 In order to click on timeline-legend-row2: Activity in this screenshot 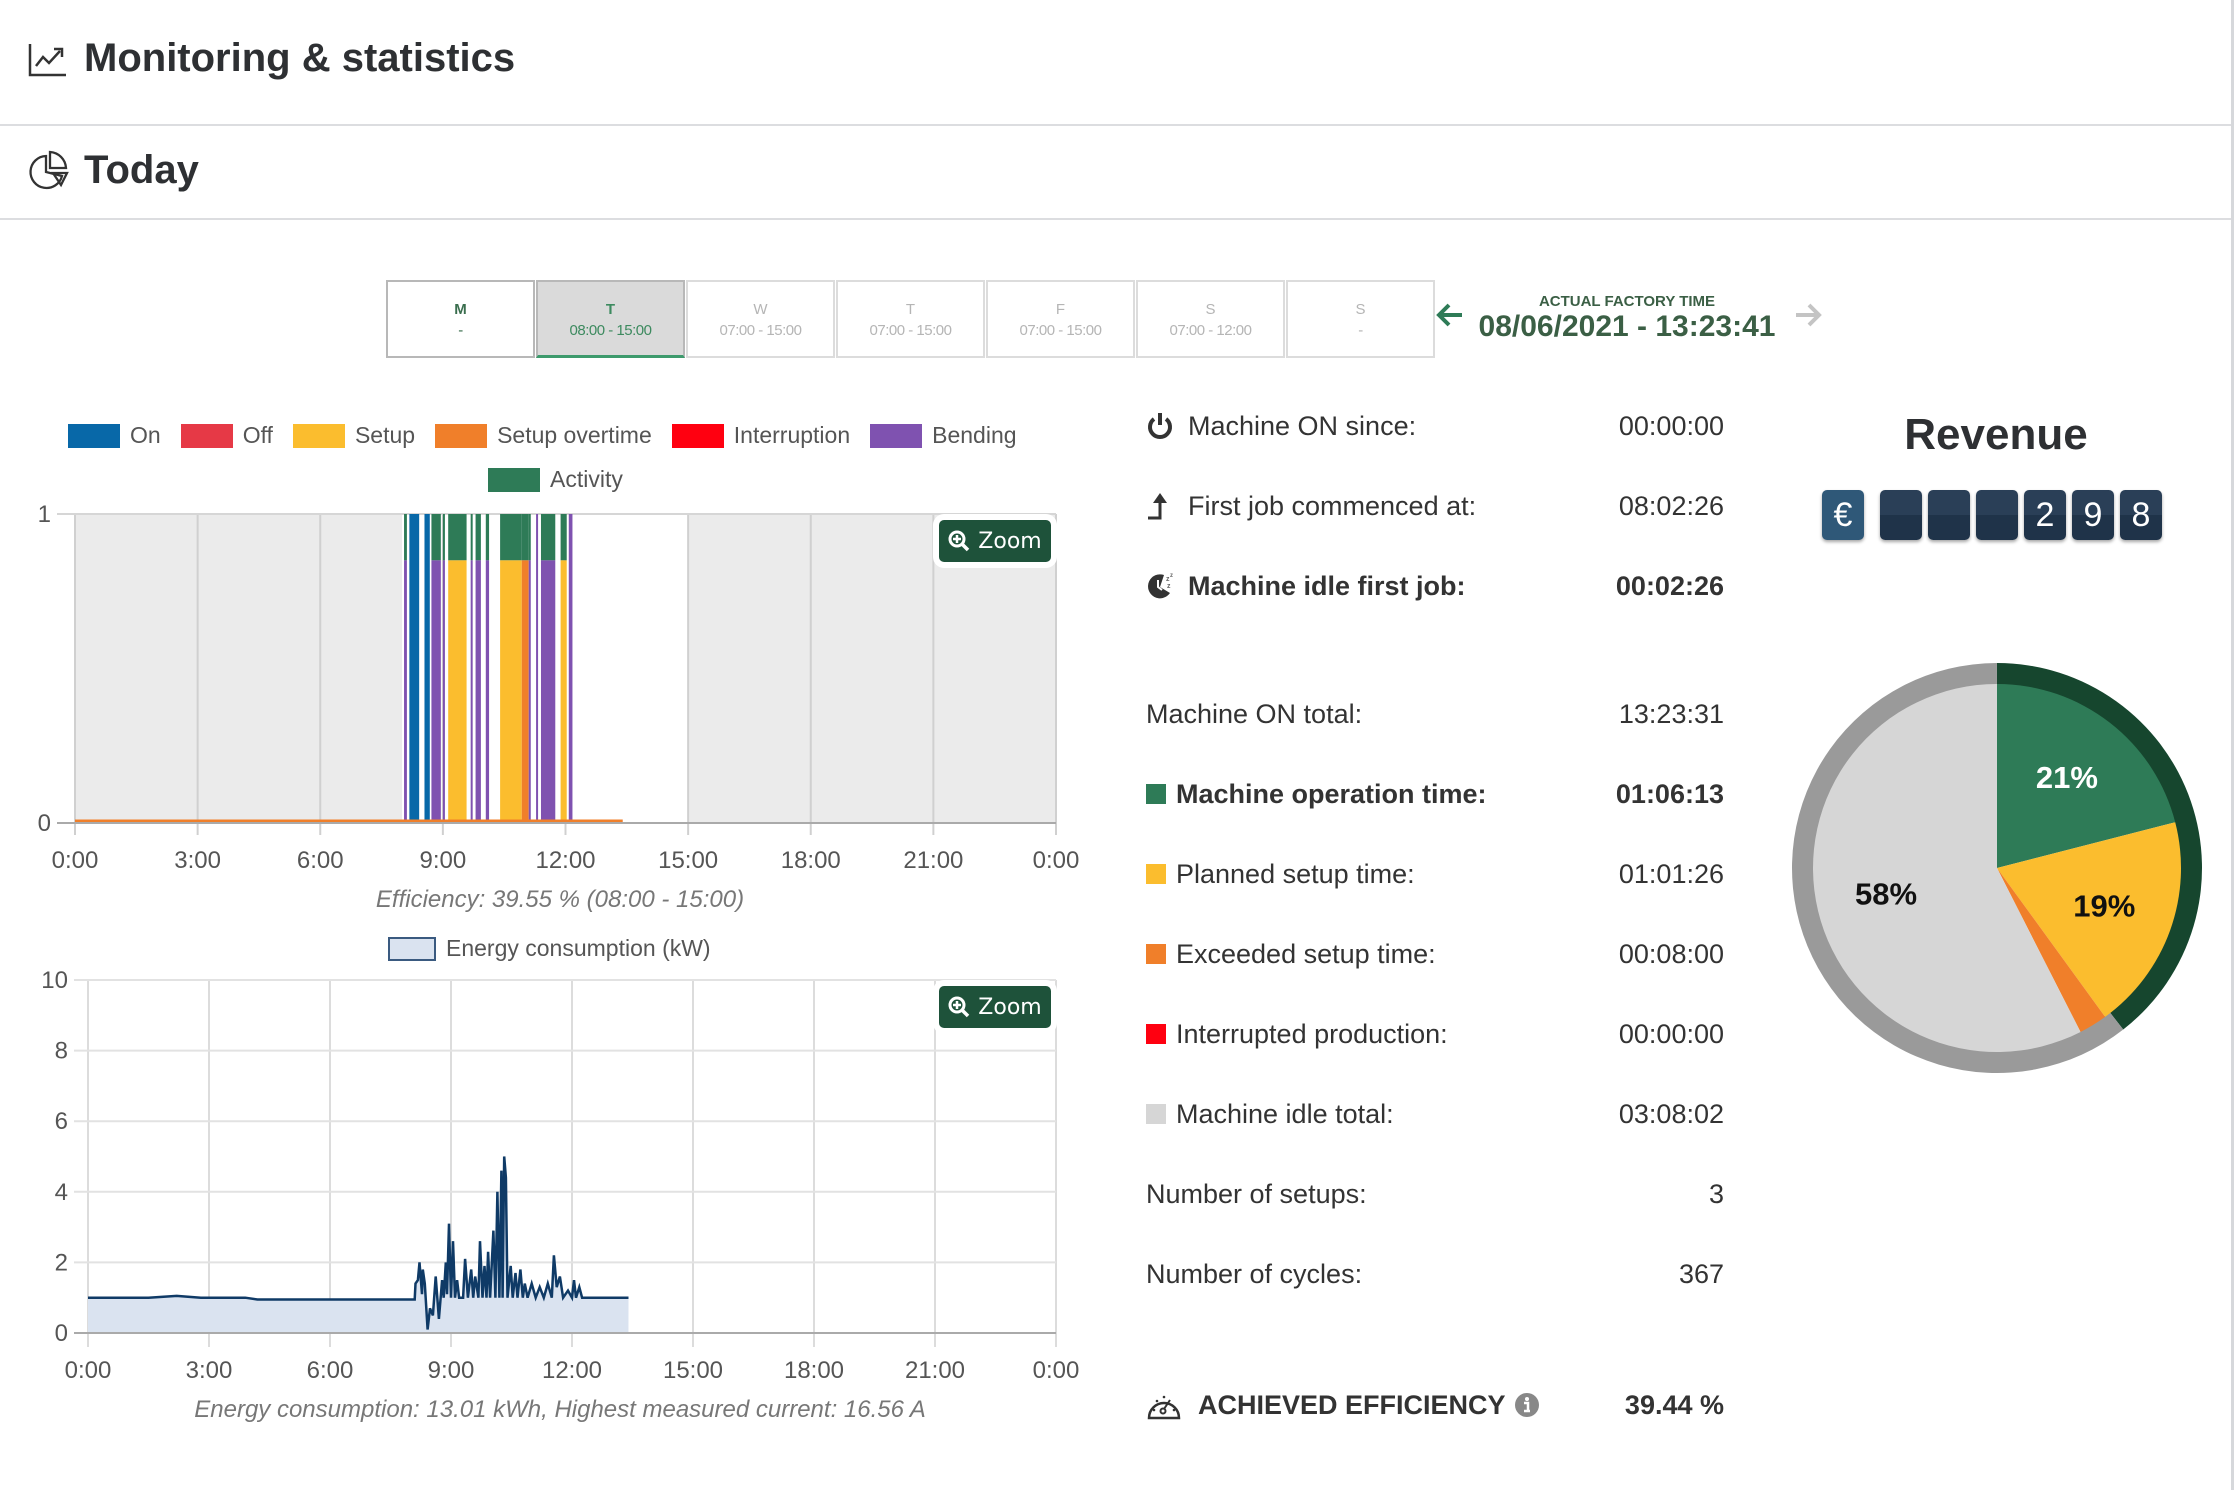, I will do `click(565, 479)`.